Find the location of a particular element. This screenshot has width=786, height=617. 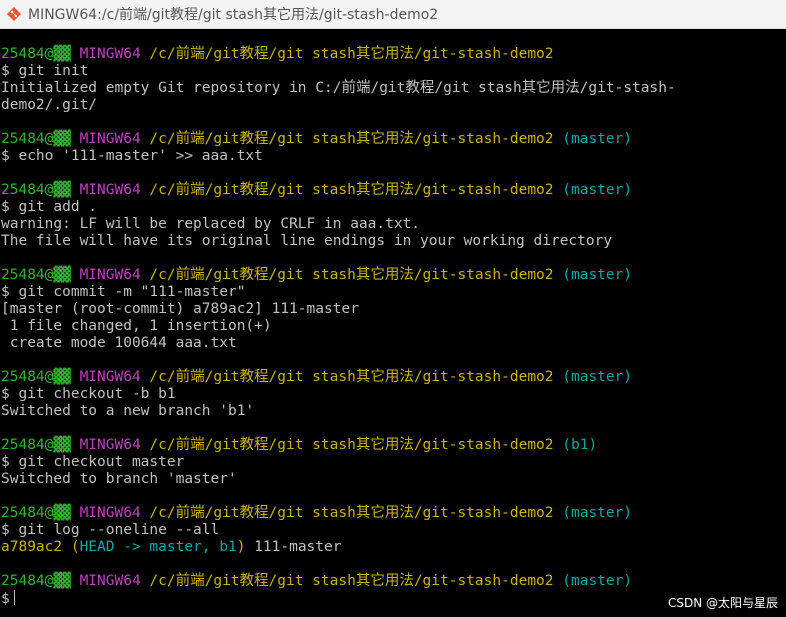

prompt-branch: (b1) is located at coordinates (580, 445).